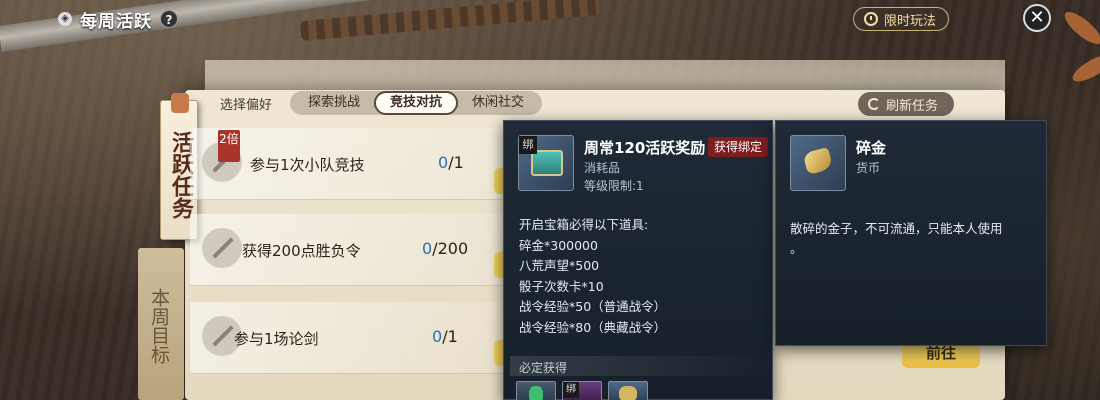 The width and height of the screenshot is (1100, 400). What do you see at coordinates (593, 307) in the screenshot?
I see `reward-line: 战令经验*50（普通战令）` at bounding box center [593, 307].